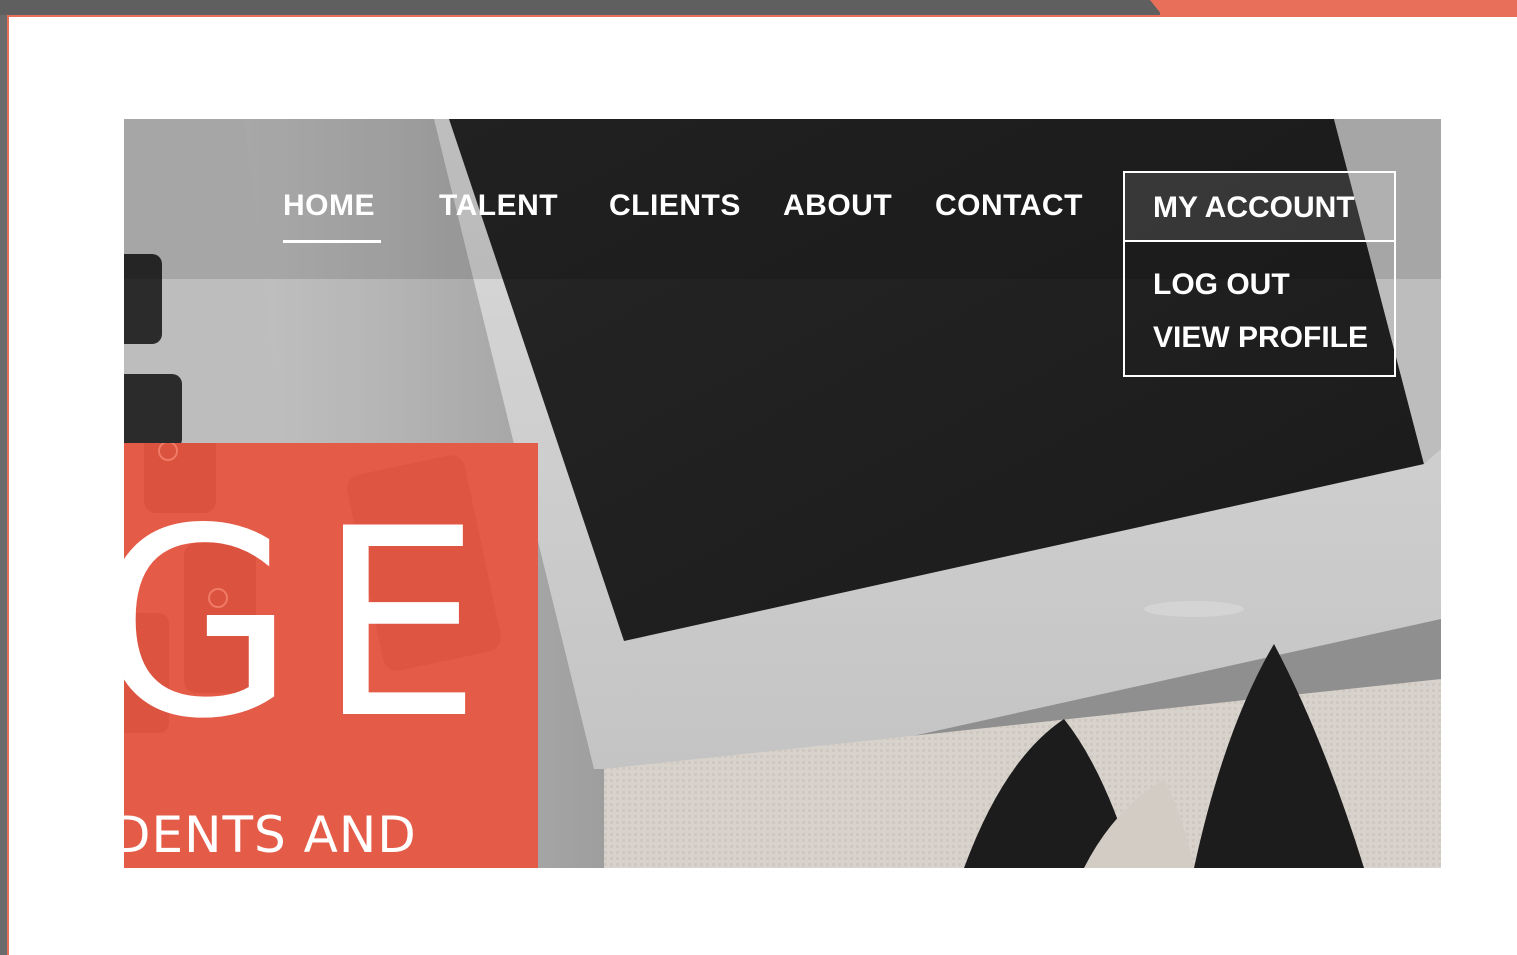 Image resolution: width=1517 pixels, height=955 pixels. I want to click on frame-left-border, so click(3, 485).